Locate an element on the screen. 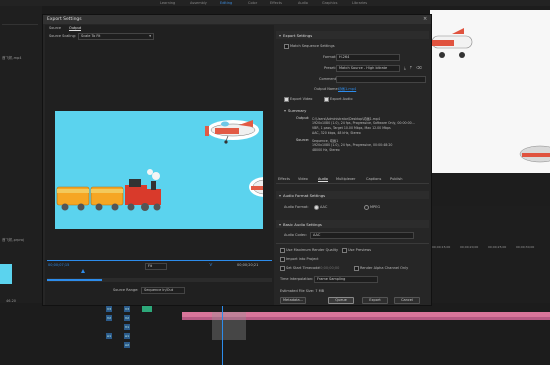  match-sequence-checkbox is located at coordinates (286, 46).